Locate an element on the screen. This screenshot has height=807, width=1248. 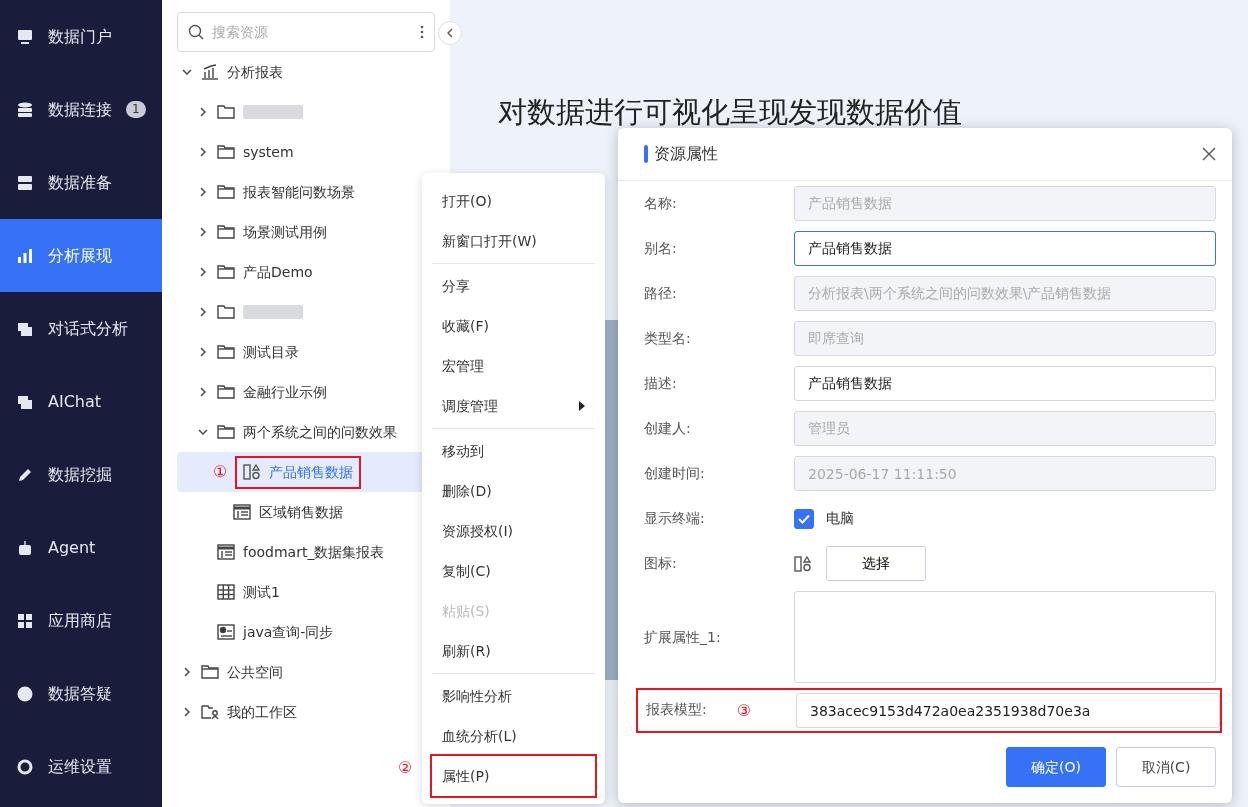
field-label: 类型名: is located at coordinates (667, 338).